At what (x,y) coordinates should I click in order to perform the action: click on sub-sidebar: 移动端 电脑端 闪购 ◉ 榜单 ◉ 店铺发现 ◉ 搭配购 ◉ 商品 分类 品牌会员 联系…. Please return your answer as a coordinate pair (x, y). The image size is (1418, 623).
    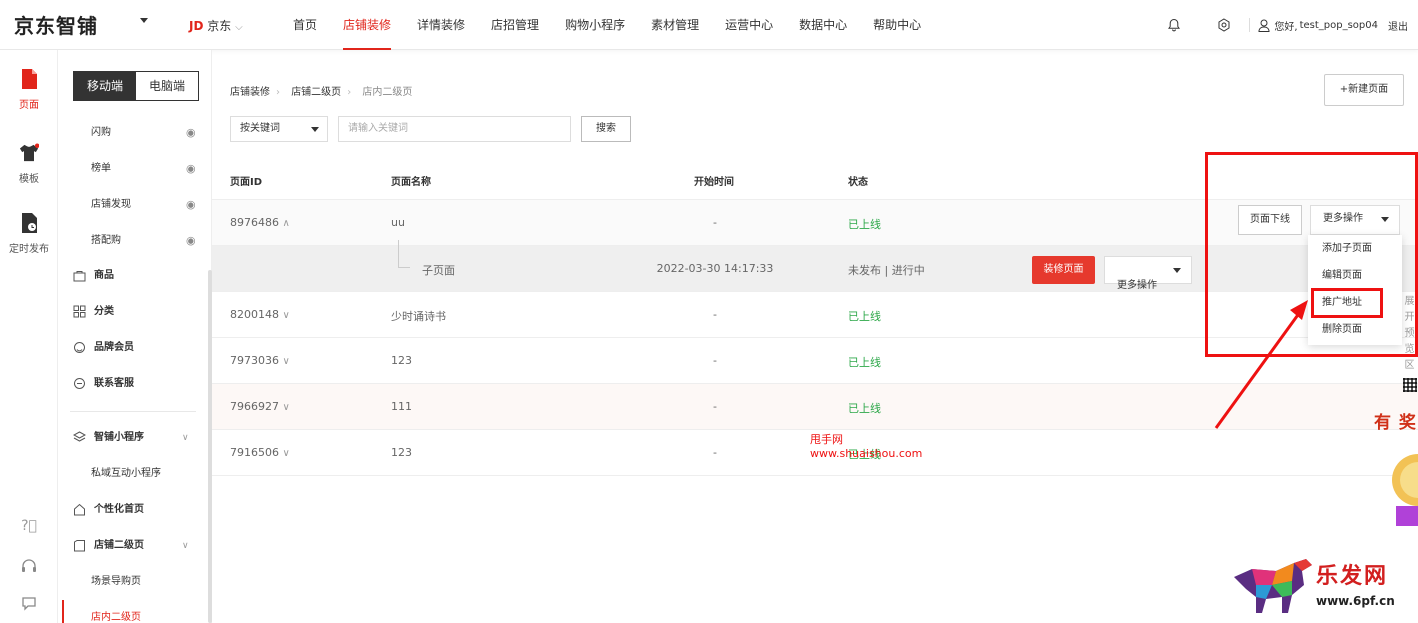
    Looking at the image, I should click on (135, 336).